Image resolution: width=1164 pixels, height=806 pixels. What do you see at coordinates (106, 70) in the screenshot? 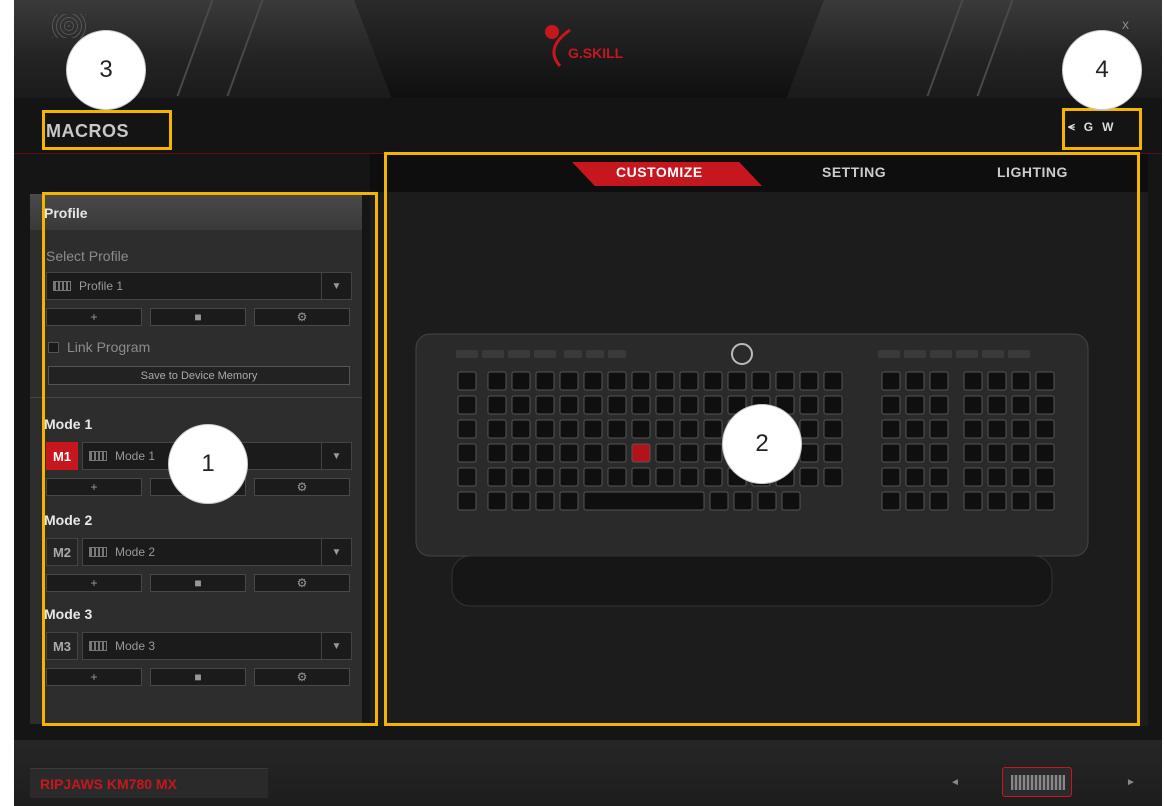
I see `annotation-circle-3: 3` at bounding box center [106, 70].